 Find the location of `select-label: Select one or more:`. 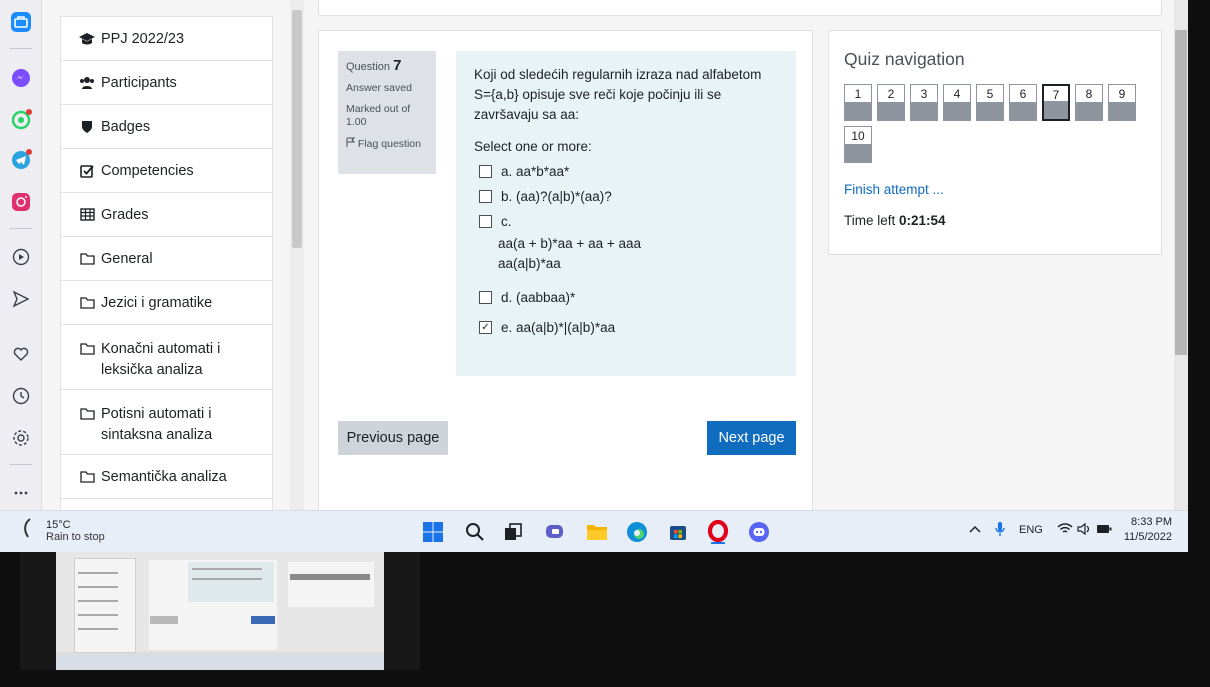

select-label: Select one or more: is located at coordinates (533, 146).